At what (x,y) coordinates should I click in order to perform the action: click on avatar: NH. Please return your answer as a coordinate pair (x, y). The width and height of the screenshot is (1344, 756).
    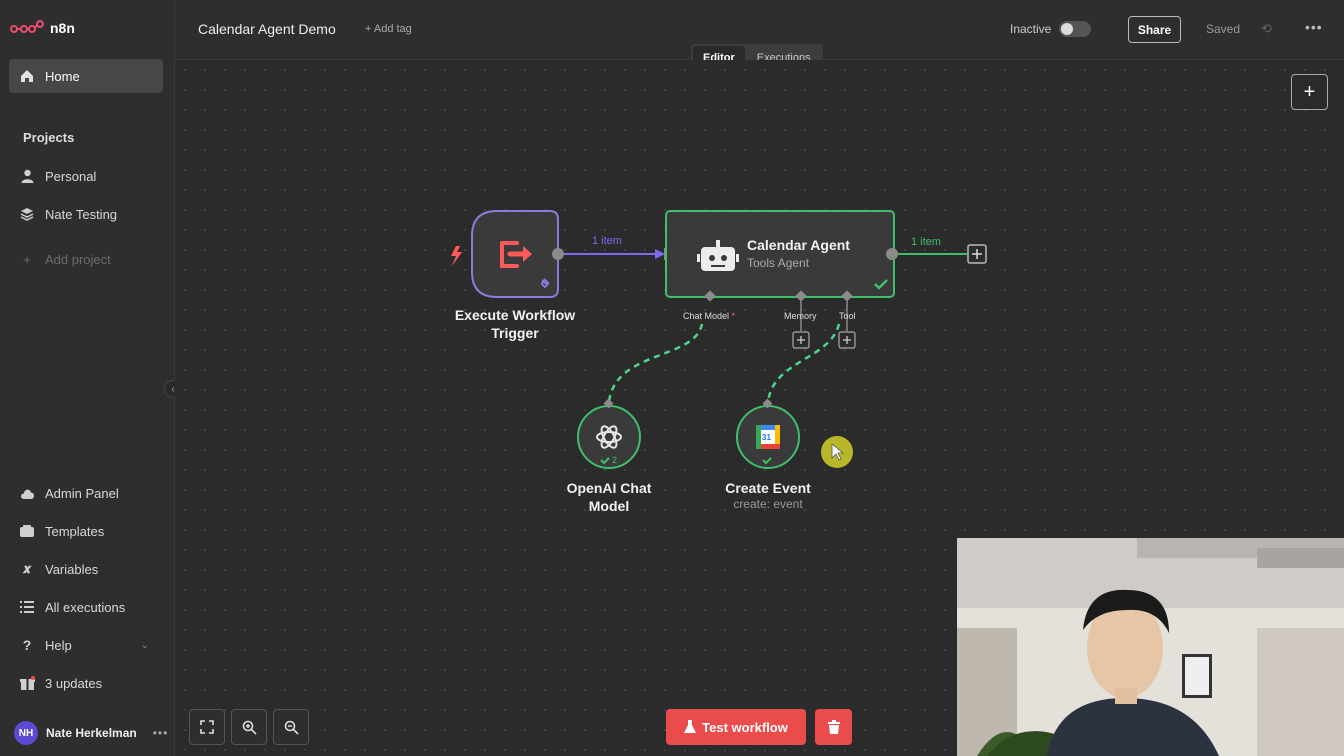
    Looking at the image, I should click on (26, 733).